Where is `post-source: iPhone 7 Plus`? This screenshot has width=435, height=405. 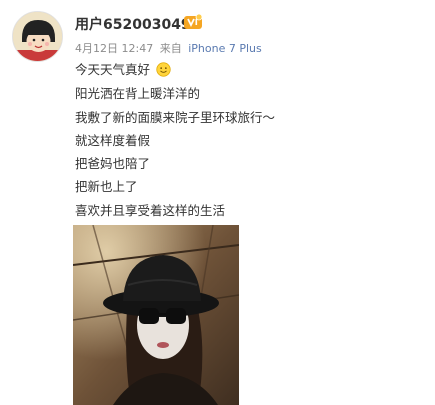 post-source: iPhone 7 Plus is located at coordinates (225, 48).